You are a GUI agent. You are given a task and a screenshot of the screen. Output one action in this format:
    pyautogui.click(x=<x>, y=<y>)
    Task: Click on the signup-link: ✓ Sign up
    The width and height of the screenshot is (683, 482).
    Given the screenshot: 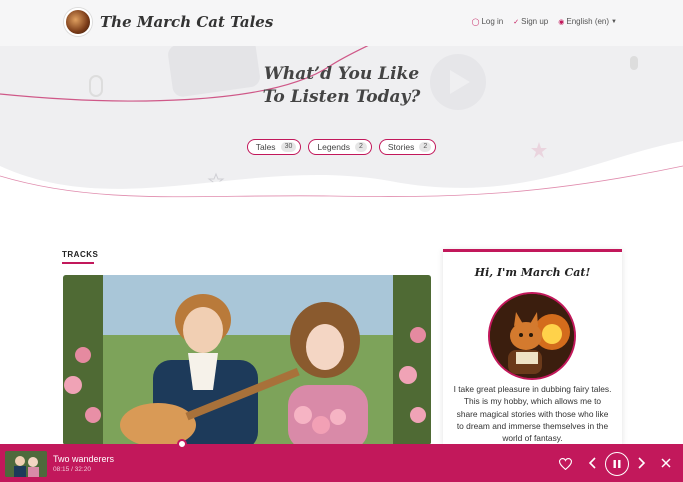 What is the action you would take?
    pyautogui.click(x=530, y=21)
    